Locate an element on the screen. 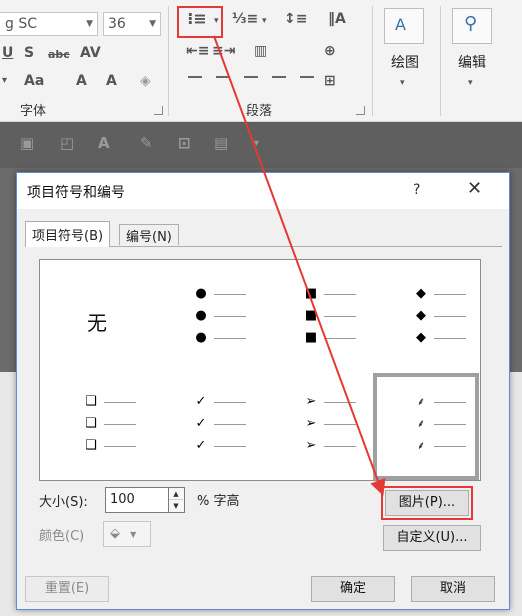  align-center-icon is located at coordinates (223, 77).